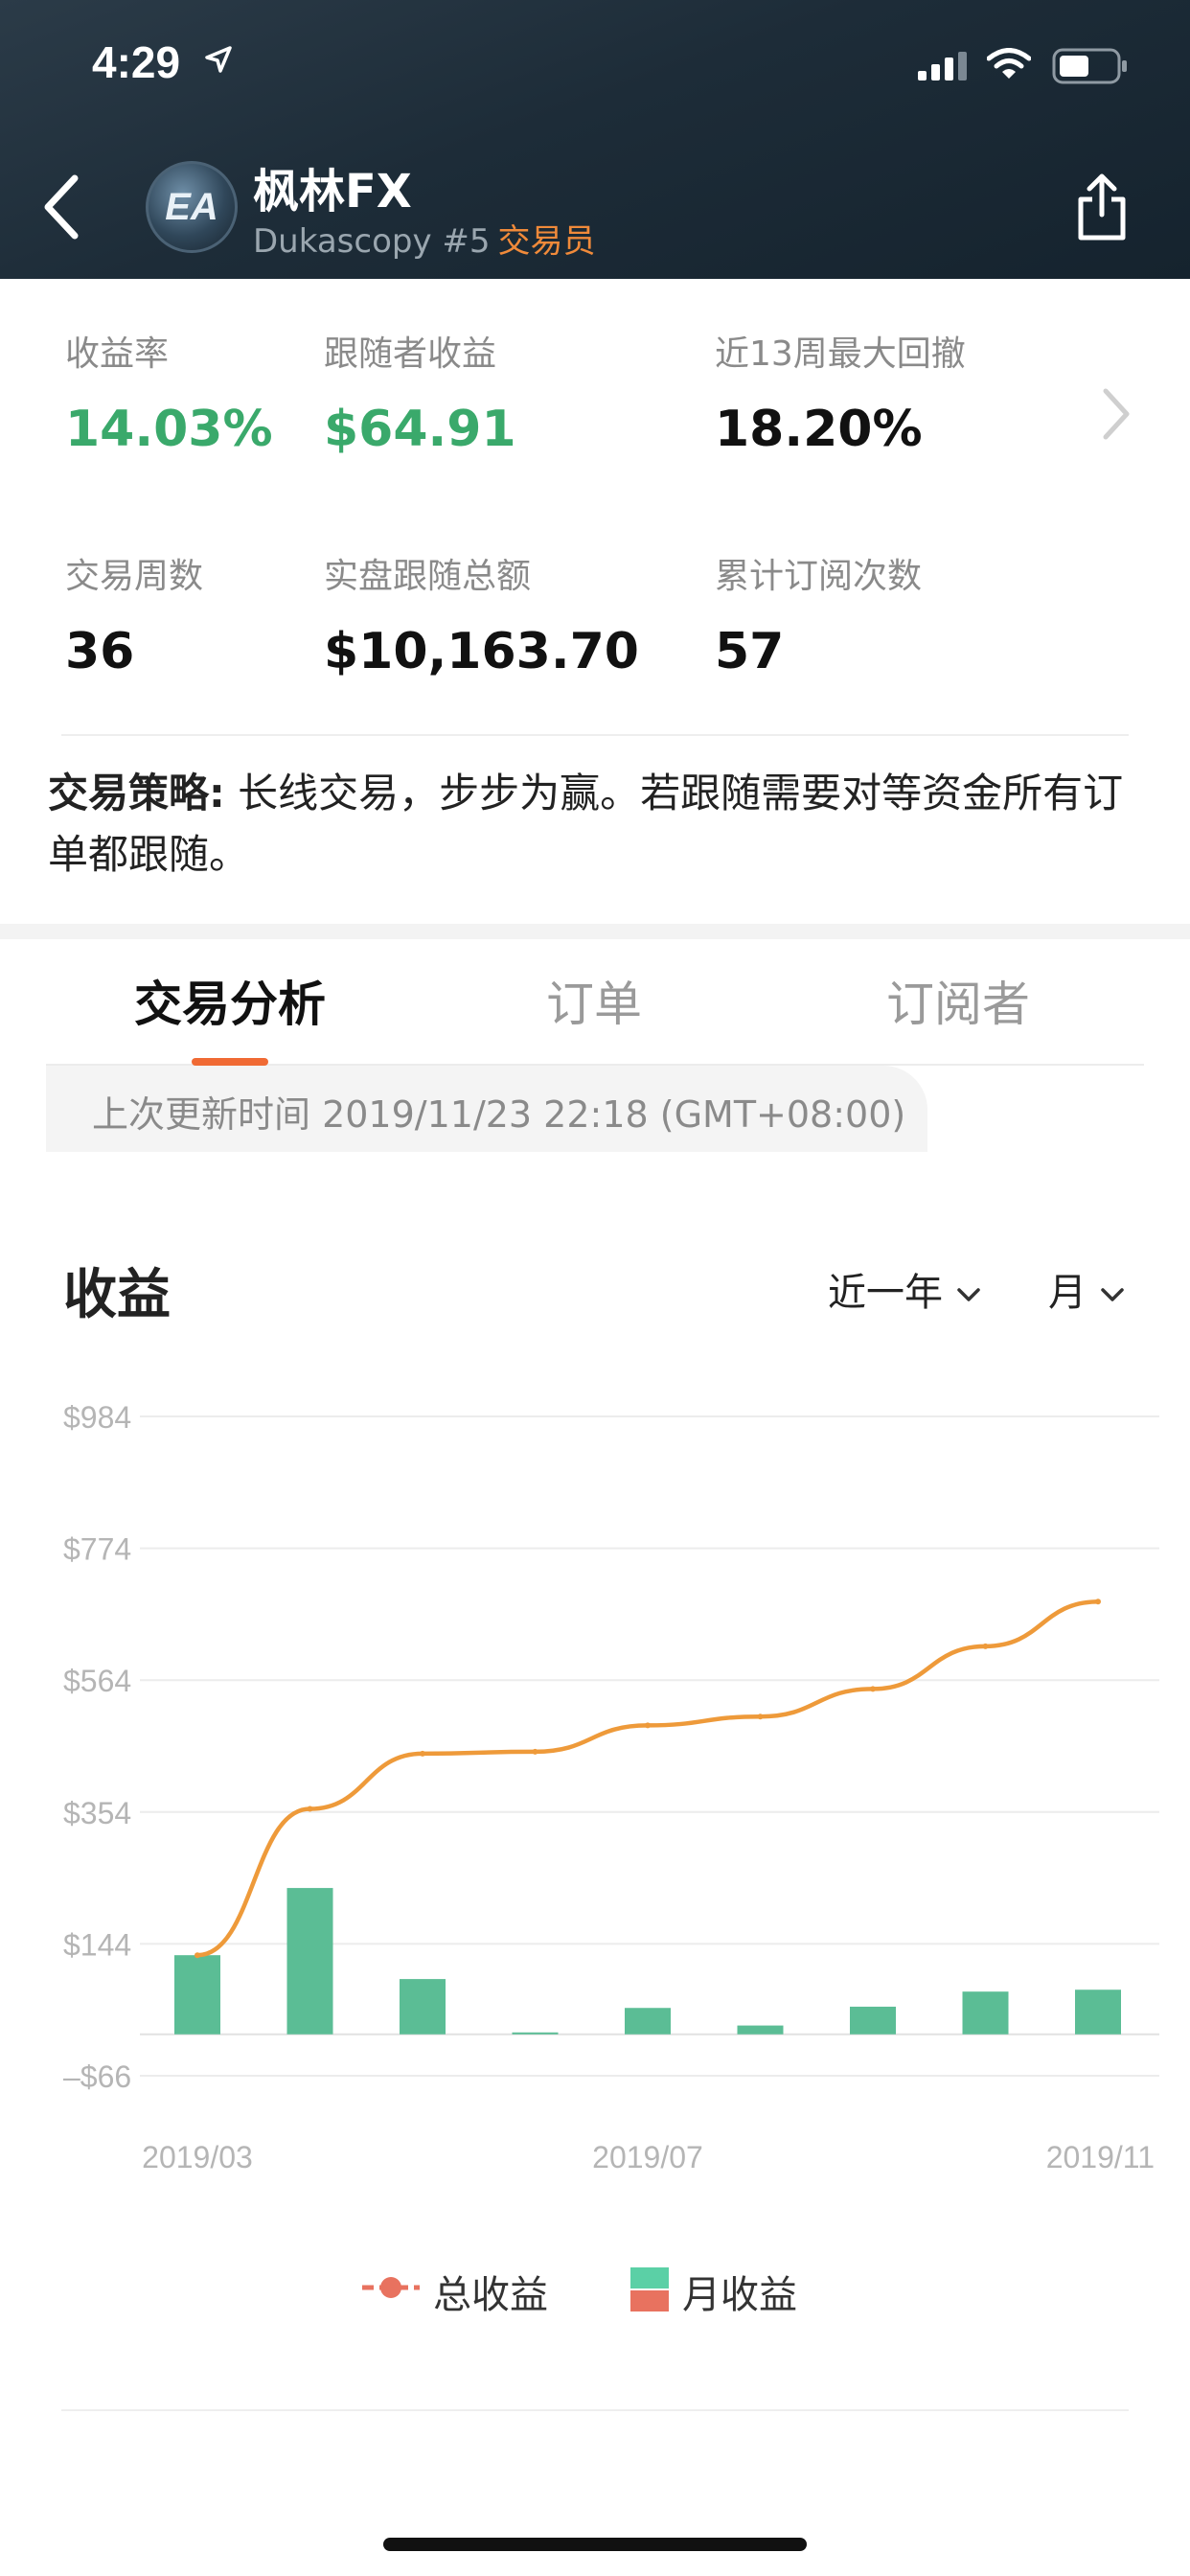  What do you see at coordinates (1116, 414) in the screenshot?
I see `chevron-right-icon` at bounding box center [1116, 414].